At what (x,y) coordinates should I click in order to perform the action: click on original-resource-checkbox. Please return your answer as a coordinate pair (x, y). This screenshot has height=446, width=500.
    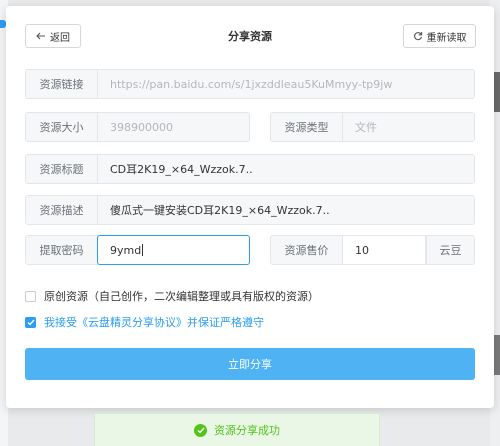
    Looking at the image, I should click on (30, 296).